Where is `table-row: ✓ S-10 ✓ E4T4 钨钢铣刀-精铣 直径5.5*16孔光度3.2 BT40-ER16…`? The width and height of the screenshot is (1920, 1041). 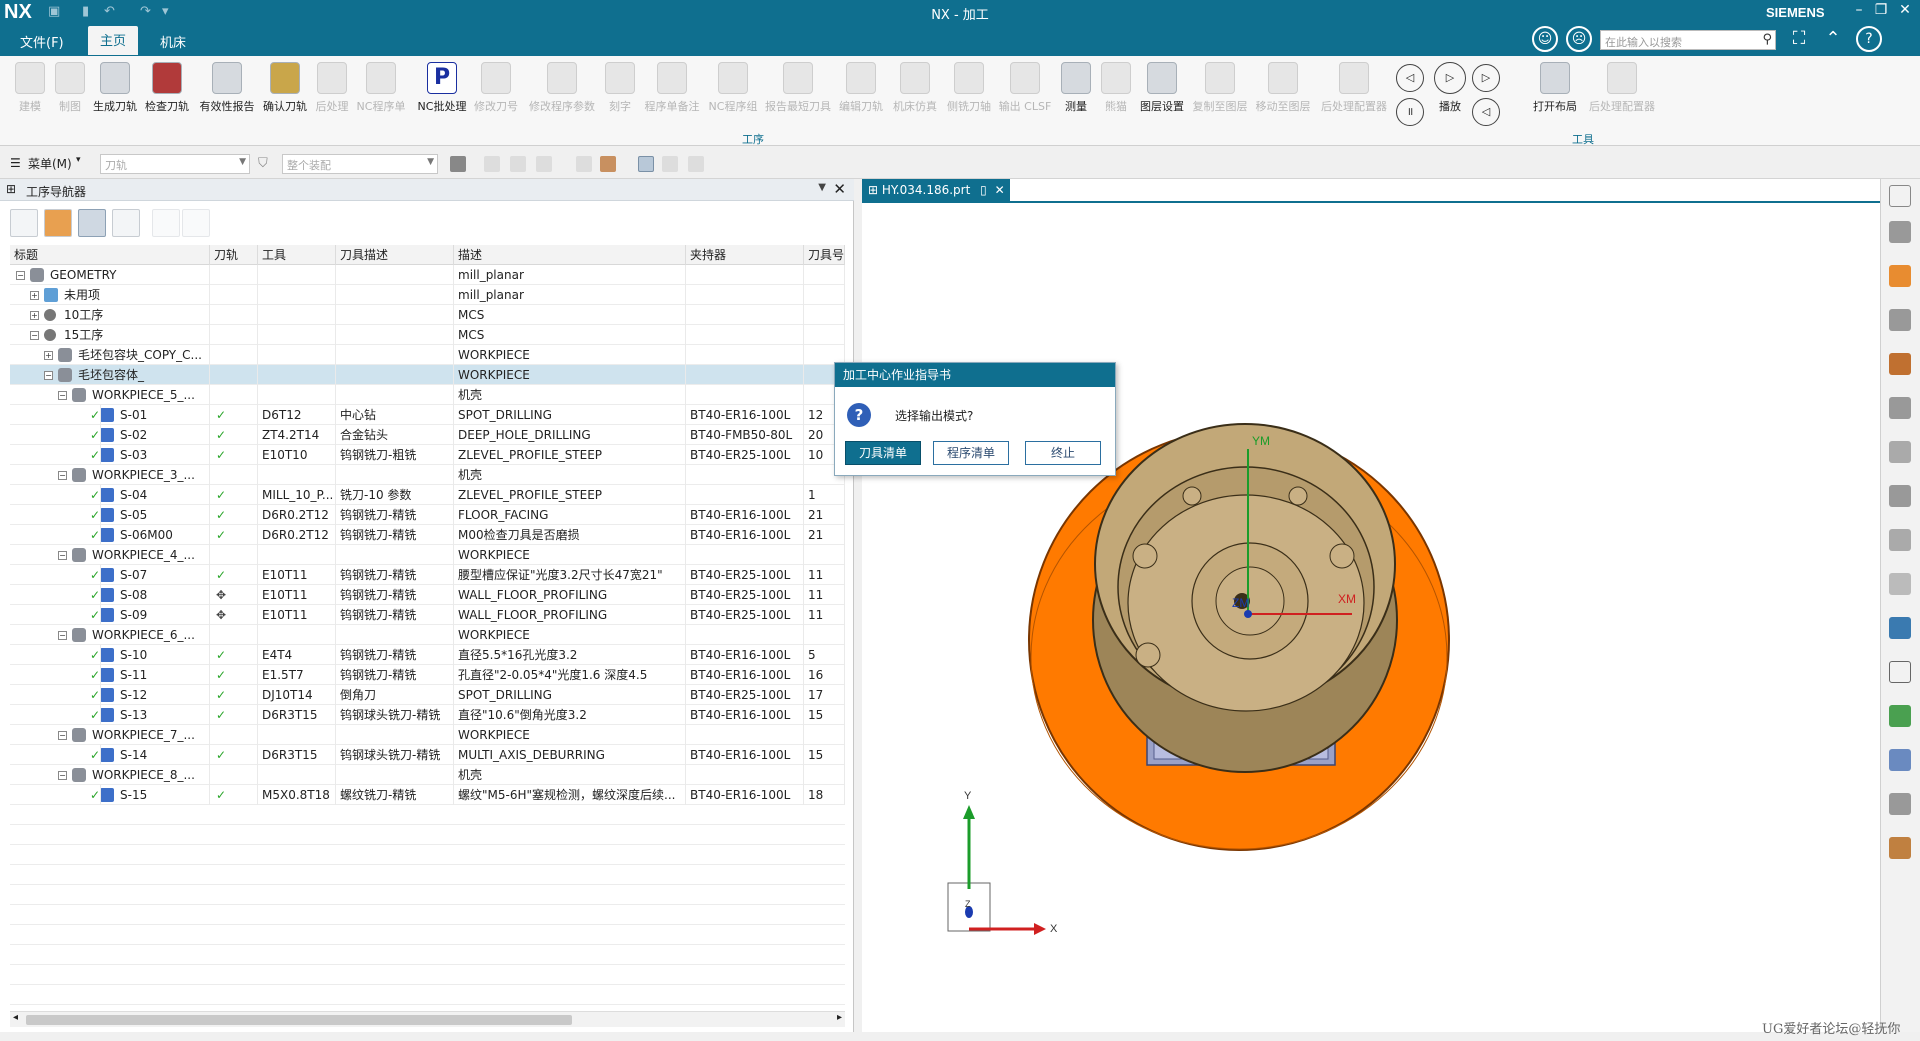
table-row: ✓ S-10 ✓ E4T4 钨钢铣刀-精铣 直径5.5*16孔光度3.2 BT40-ER16… is located at coordinates (427, 655).